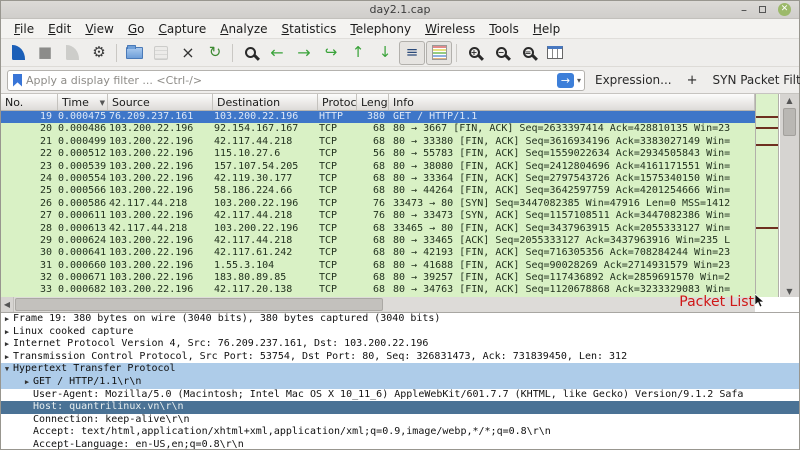 Image resolution: width=800 pixels, height=450 pixels. What do you see at coordinates (83, 102) in the screenshot?
I see `column-header-time: Time ▼` at bounding box center [83, 102].